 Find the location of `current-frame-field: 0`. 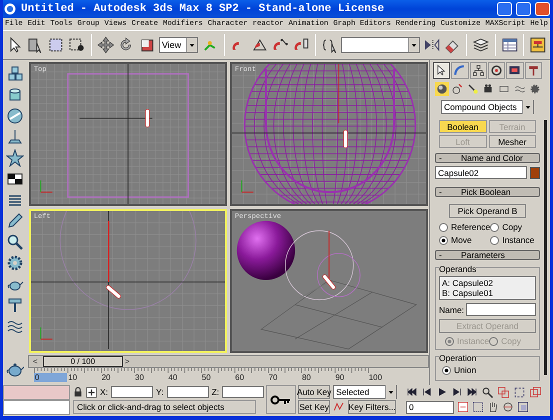

current-frame-field: 0 is located at coordinates (430, 407).